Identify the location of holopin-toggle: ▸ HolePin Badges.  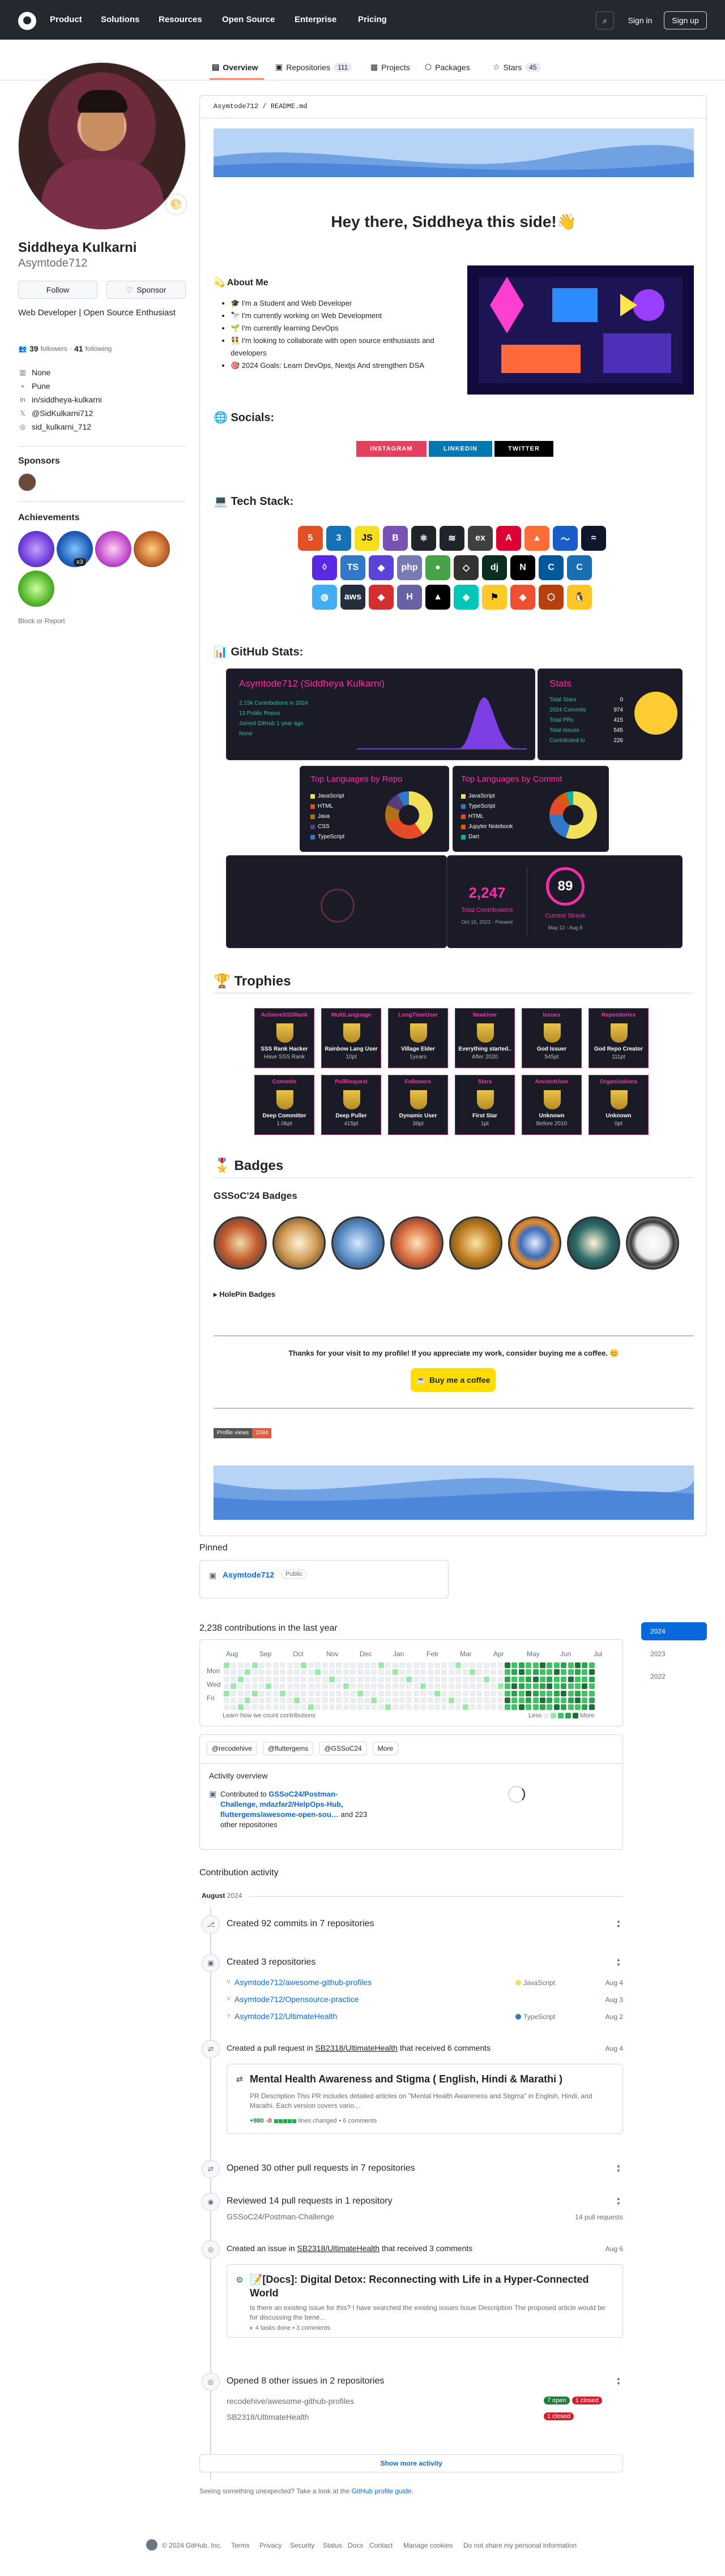
(244, 1294).